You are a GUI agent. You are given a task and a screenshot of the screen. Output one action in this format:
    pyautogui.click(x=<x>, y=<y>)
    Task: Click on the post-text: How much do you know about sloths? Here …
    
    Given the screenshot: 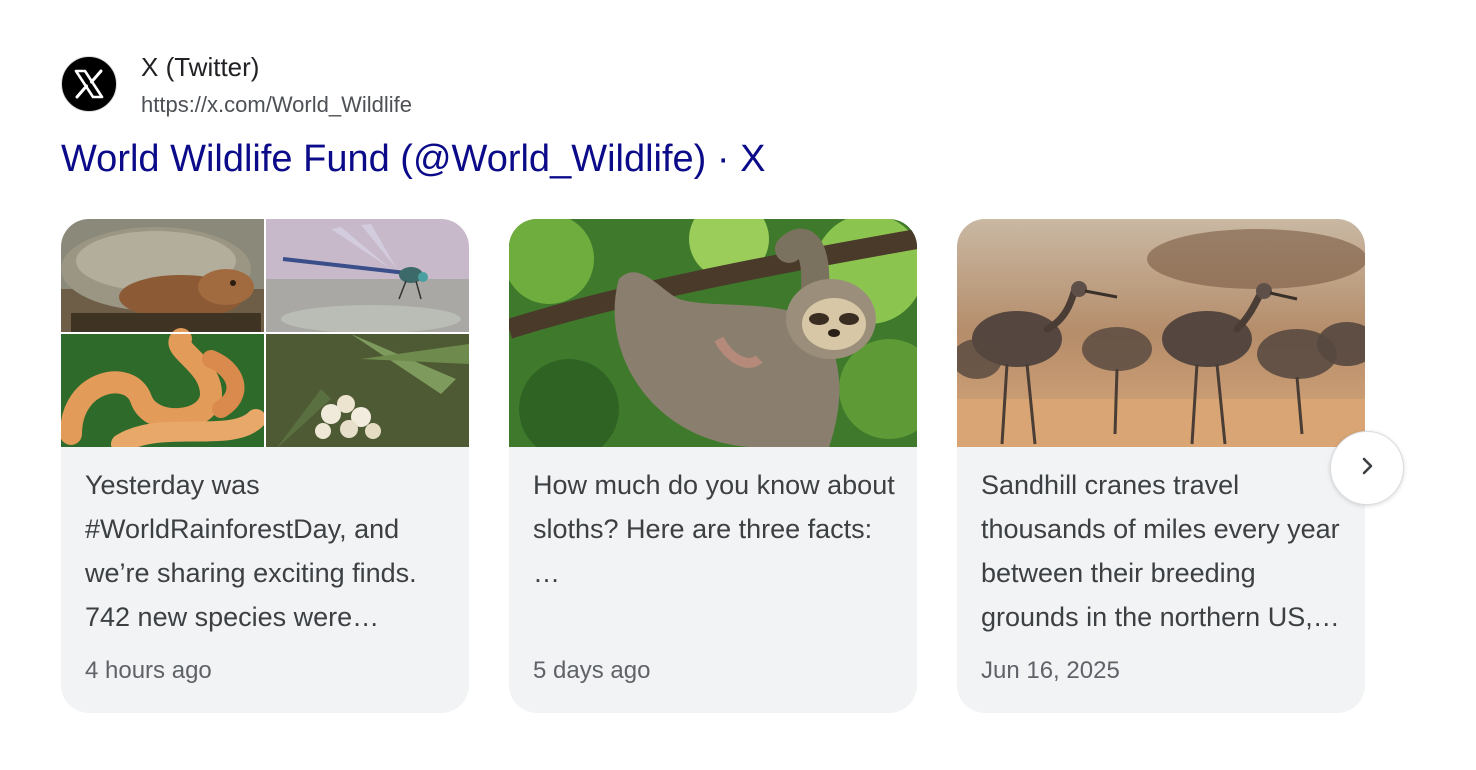 What is the action you would take?
    pyautogui.click(x=714, y=529)
    